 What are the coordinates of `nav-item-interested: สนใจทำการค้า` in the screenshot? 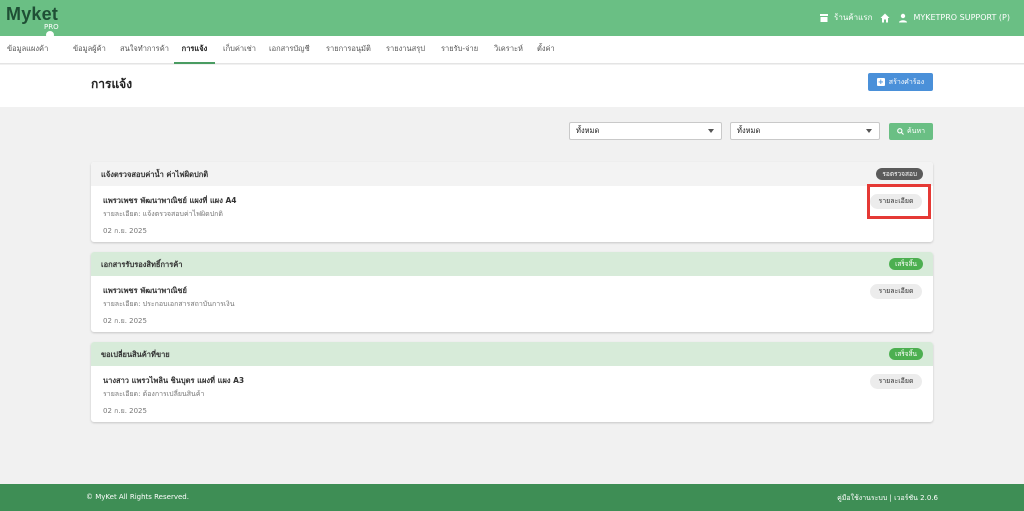 It's located at (144, 50).